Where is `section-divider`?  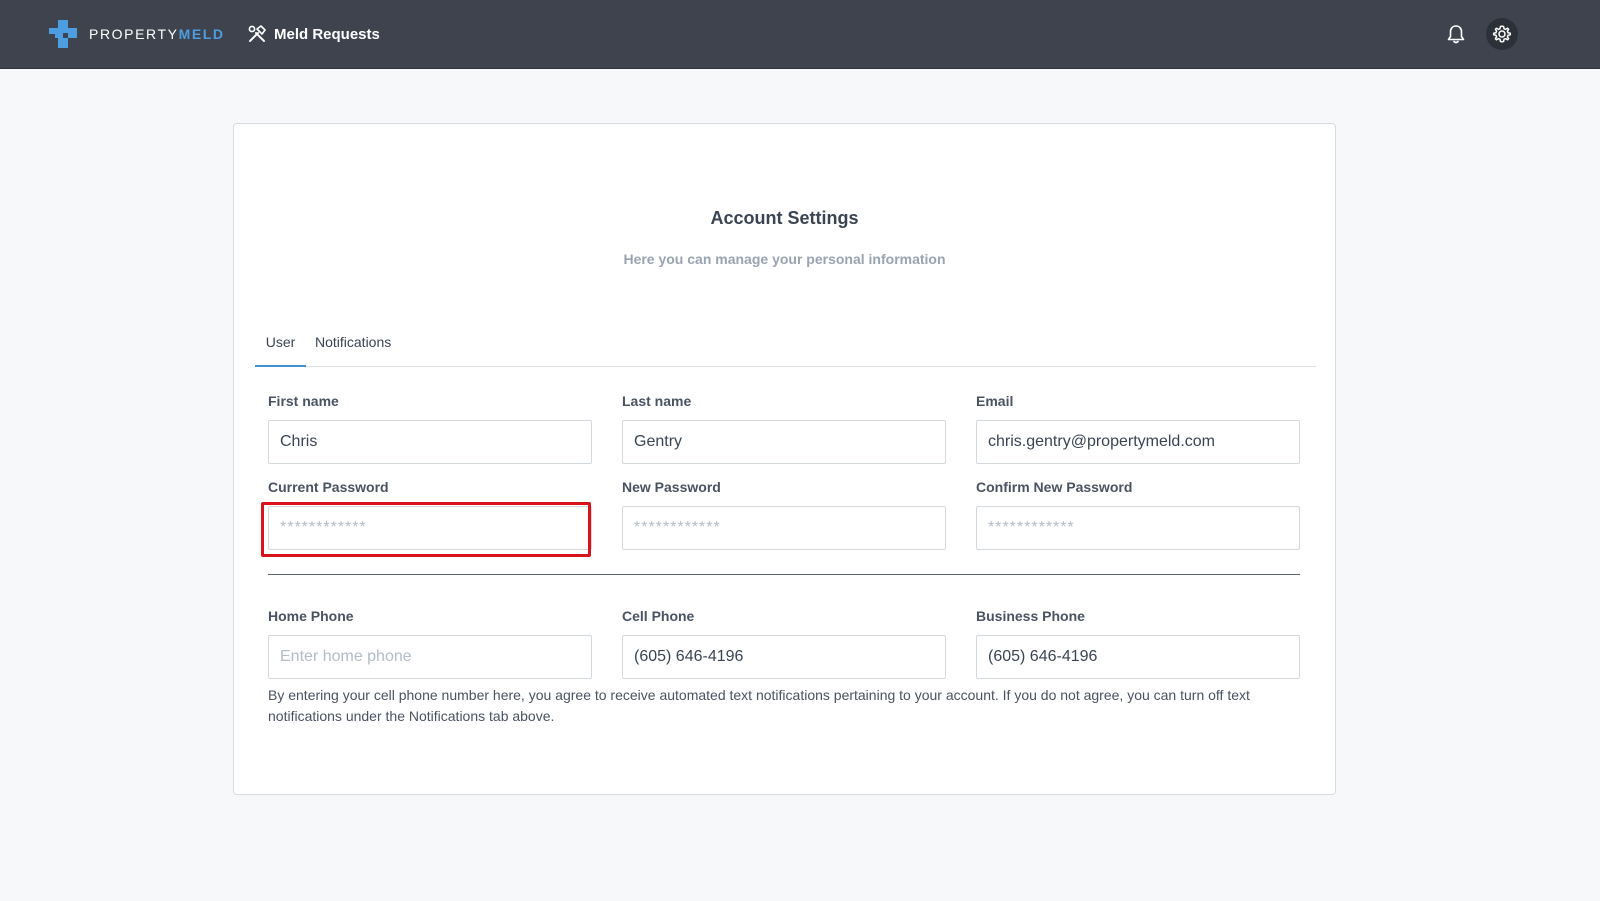
section-divider is located at coordinates (784, 574).